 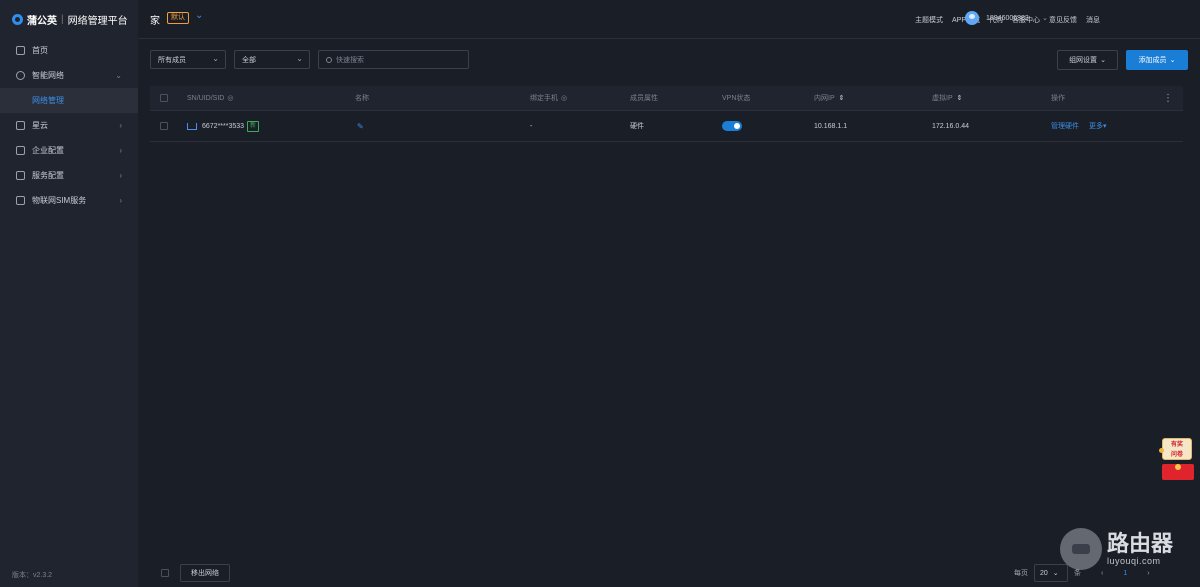 I want to click on top-bar: 家 默认 ⌄ 主题模式 APP下载 代购 客服中心 意见反馈 消息, so click(x=669, y=19).